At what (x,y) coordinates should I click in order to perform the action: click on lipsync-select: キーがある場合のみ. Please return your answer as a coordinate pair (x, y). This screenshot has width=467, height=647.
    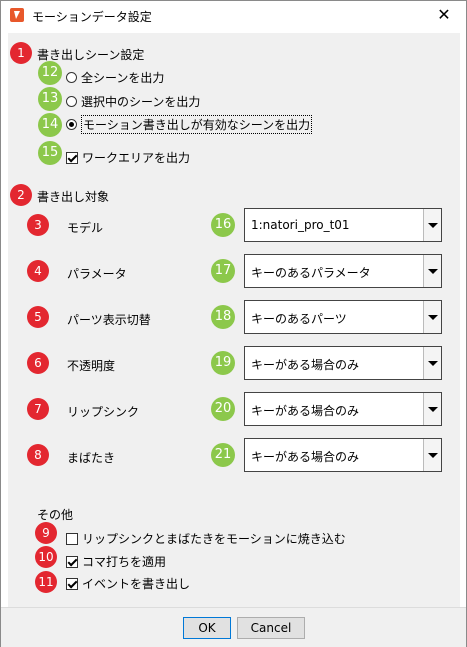
    Looking at the image, I should click on (343, 409).